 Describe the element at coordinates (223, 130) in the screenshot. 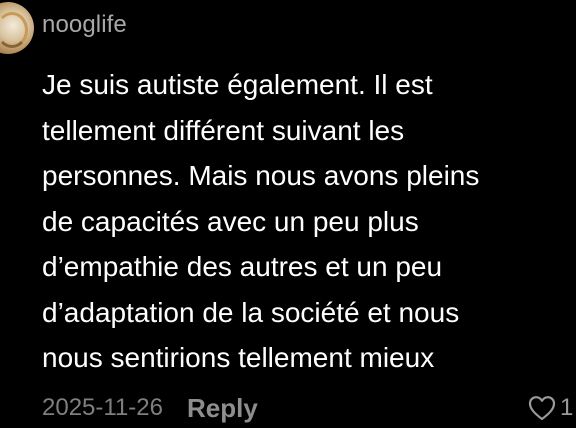

I see `comment-text-line: tellement différent suivant les` at that location.